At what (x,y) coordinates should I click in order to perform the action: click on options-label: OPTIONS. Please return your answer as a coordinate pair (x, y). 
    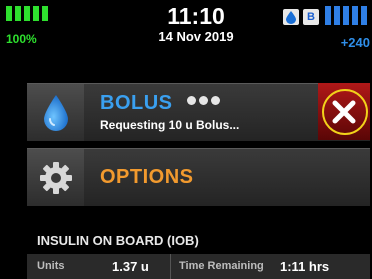
    Looking at the image, I should click on (147, 177).